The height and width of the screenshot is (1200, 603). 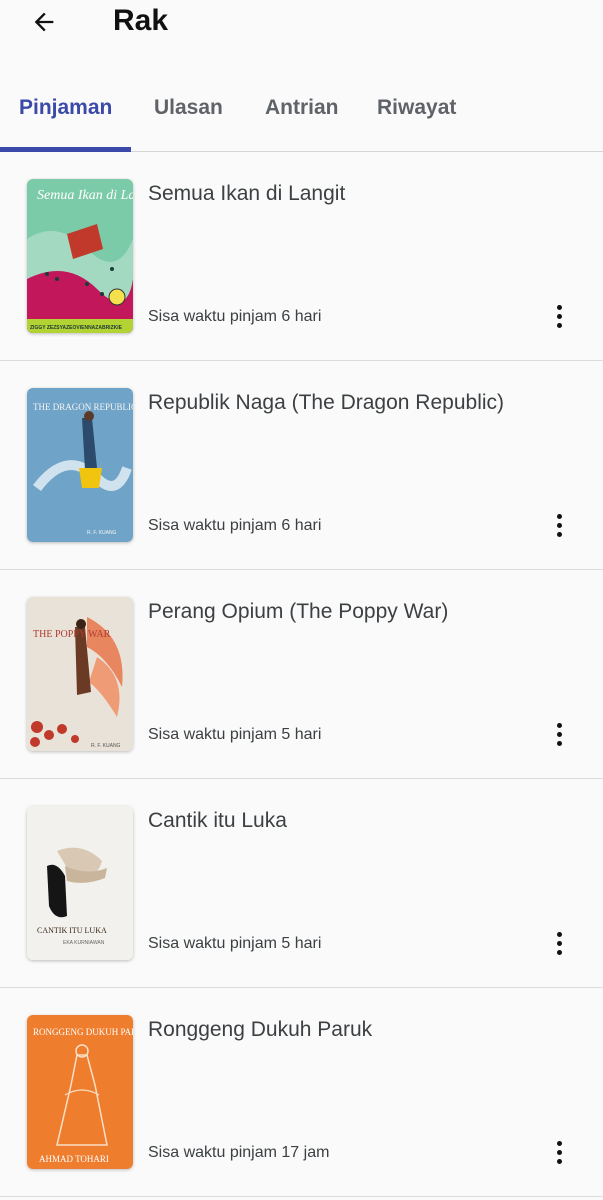 What do you see at coordinates (76, 328) in the screenshot?
I see `cover-author-text: ZIGGY ZEZSYAZEOVIENNAZABRIZKIE` at bounding box center [76, 328].